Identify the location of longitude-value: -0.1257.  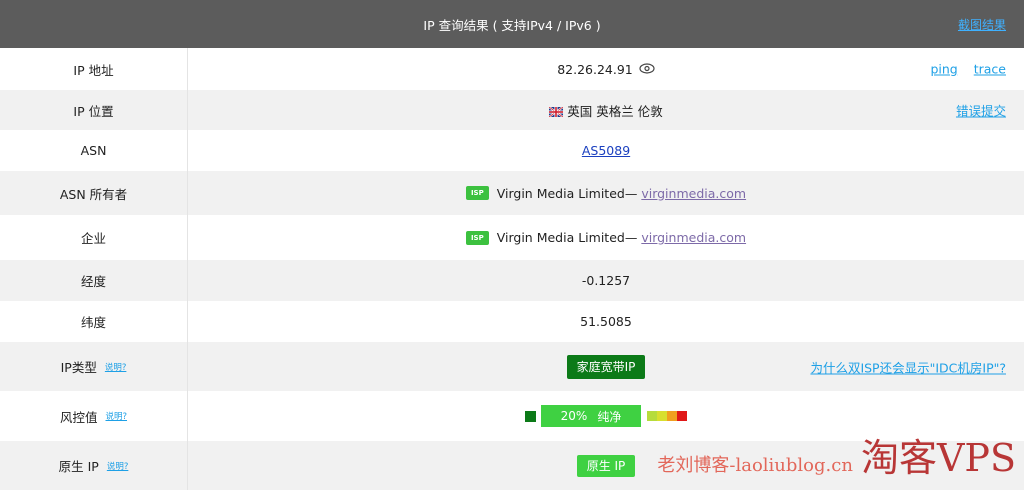
(606, 280).